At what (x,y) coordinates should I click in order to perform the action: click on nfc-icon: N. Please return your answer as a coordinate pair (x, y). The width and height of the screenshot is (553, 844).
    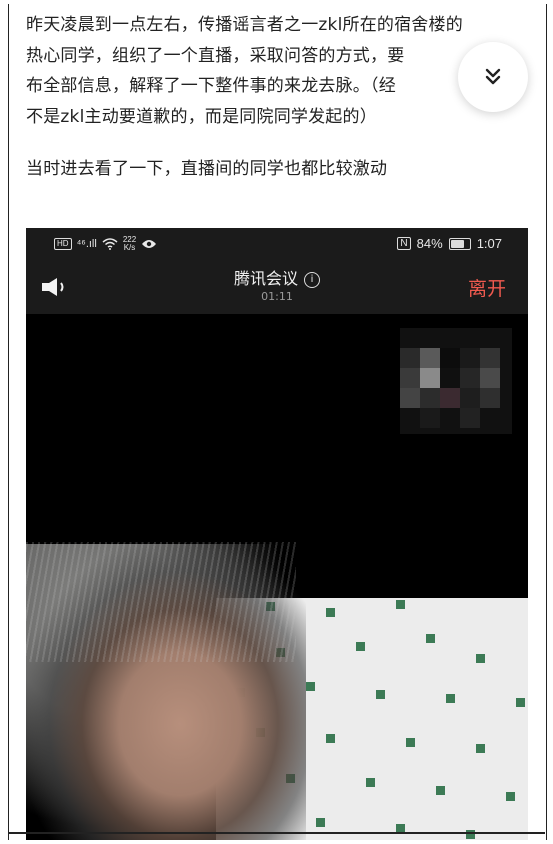
    Looking at the image, I should click on (404, 243).